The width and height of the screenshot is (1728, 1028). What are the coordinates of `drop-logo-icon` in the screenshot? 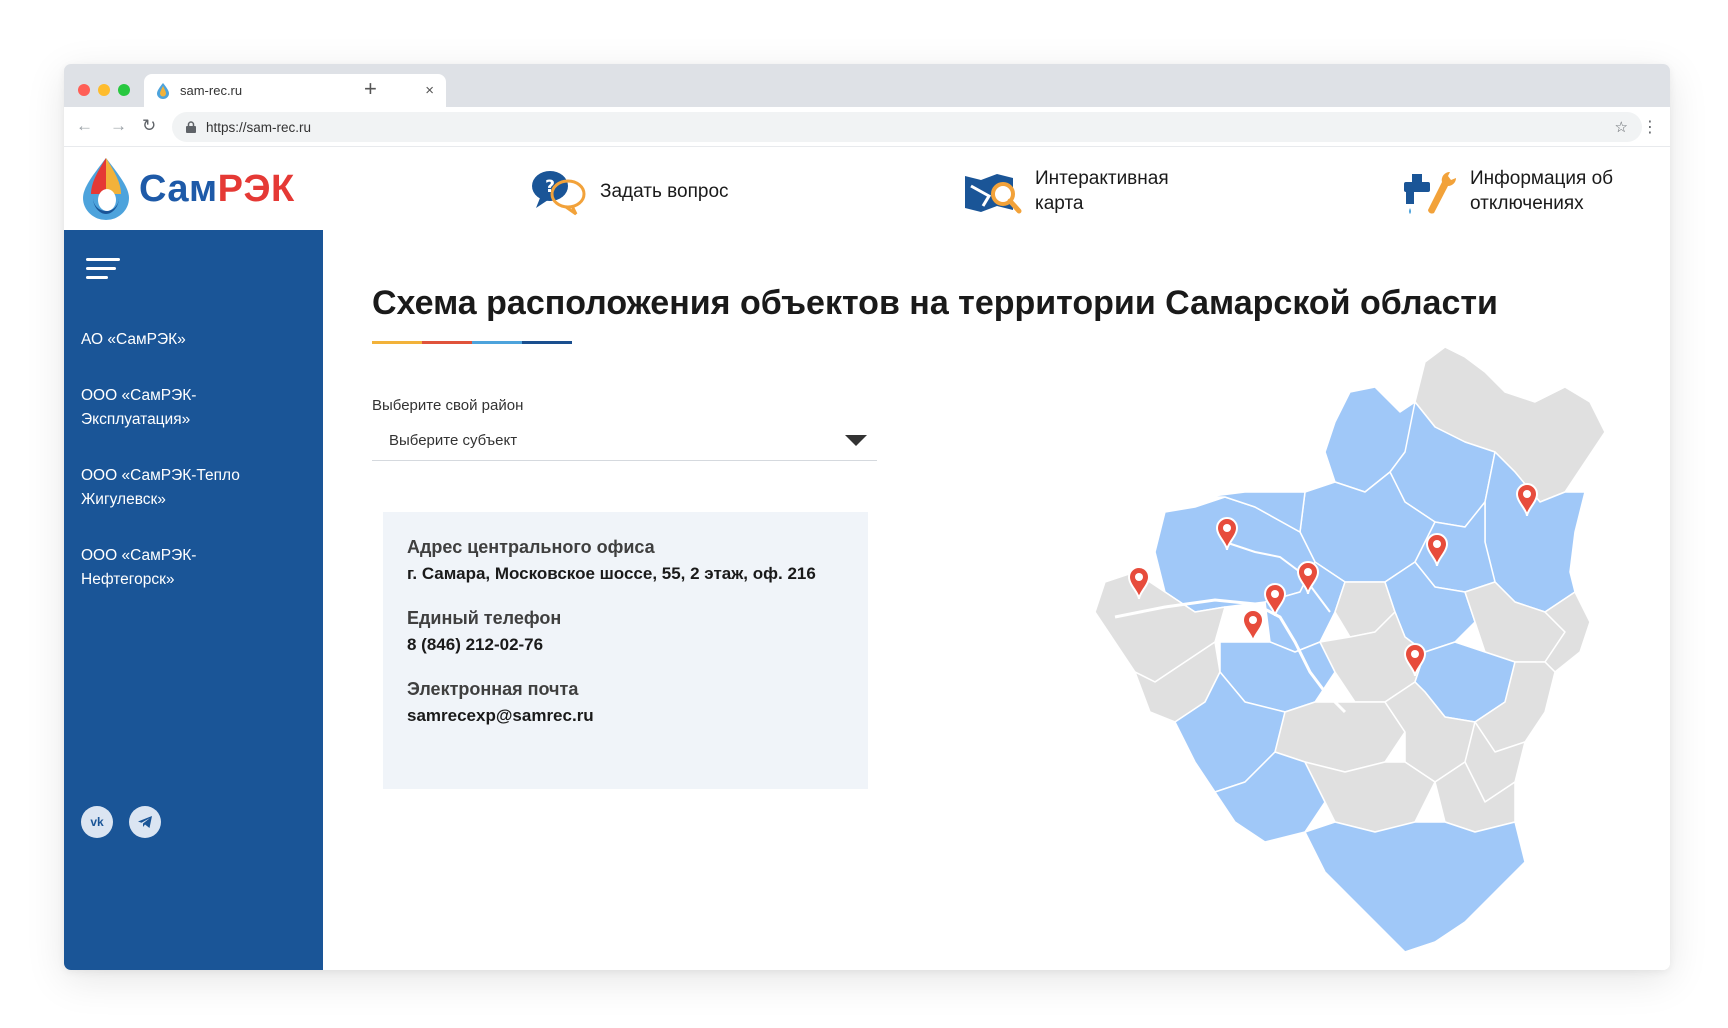 It's located at (106, 189).